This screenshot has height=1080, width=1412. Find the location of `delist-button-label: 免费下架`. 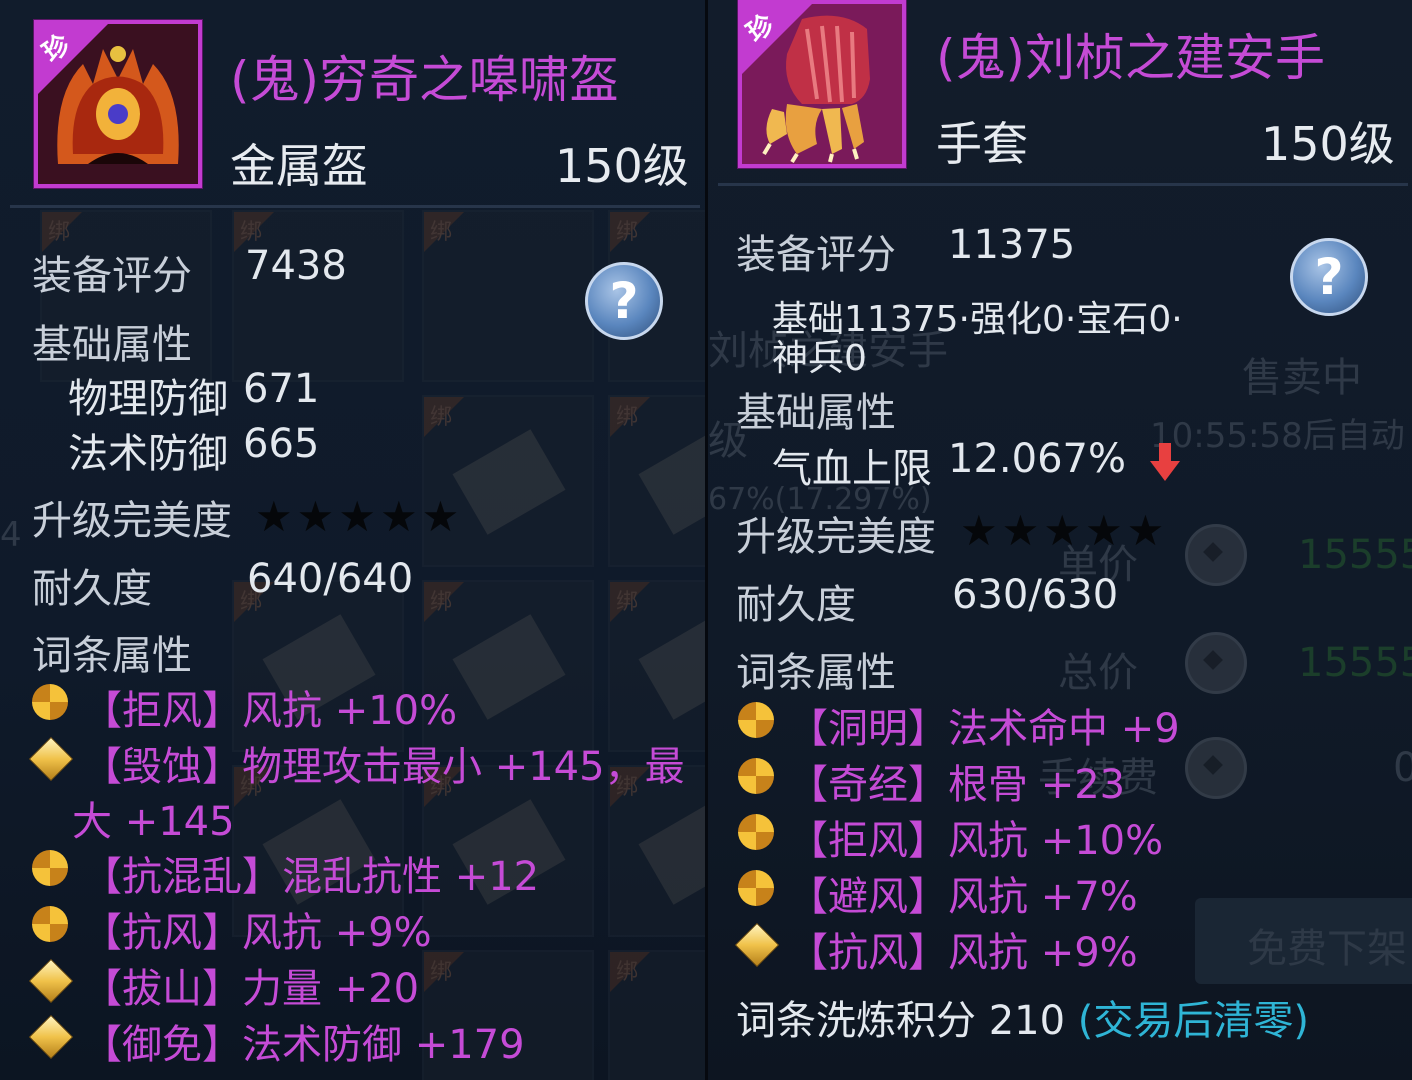

delist-button-label: 免费下架 is located at coordinates (1327, 949).